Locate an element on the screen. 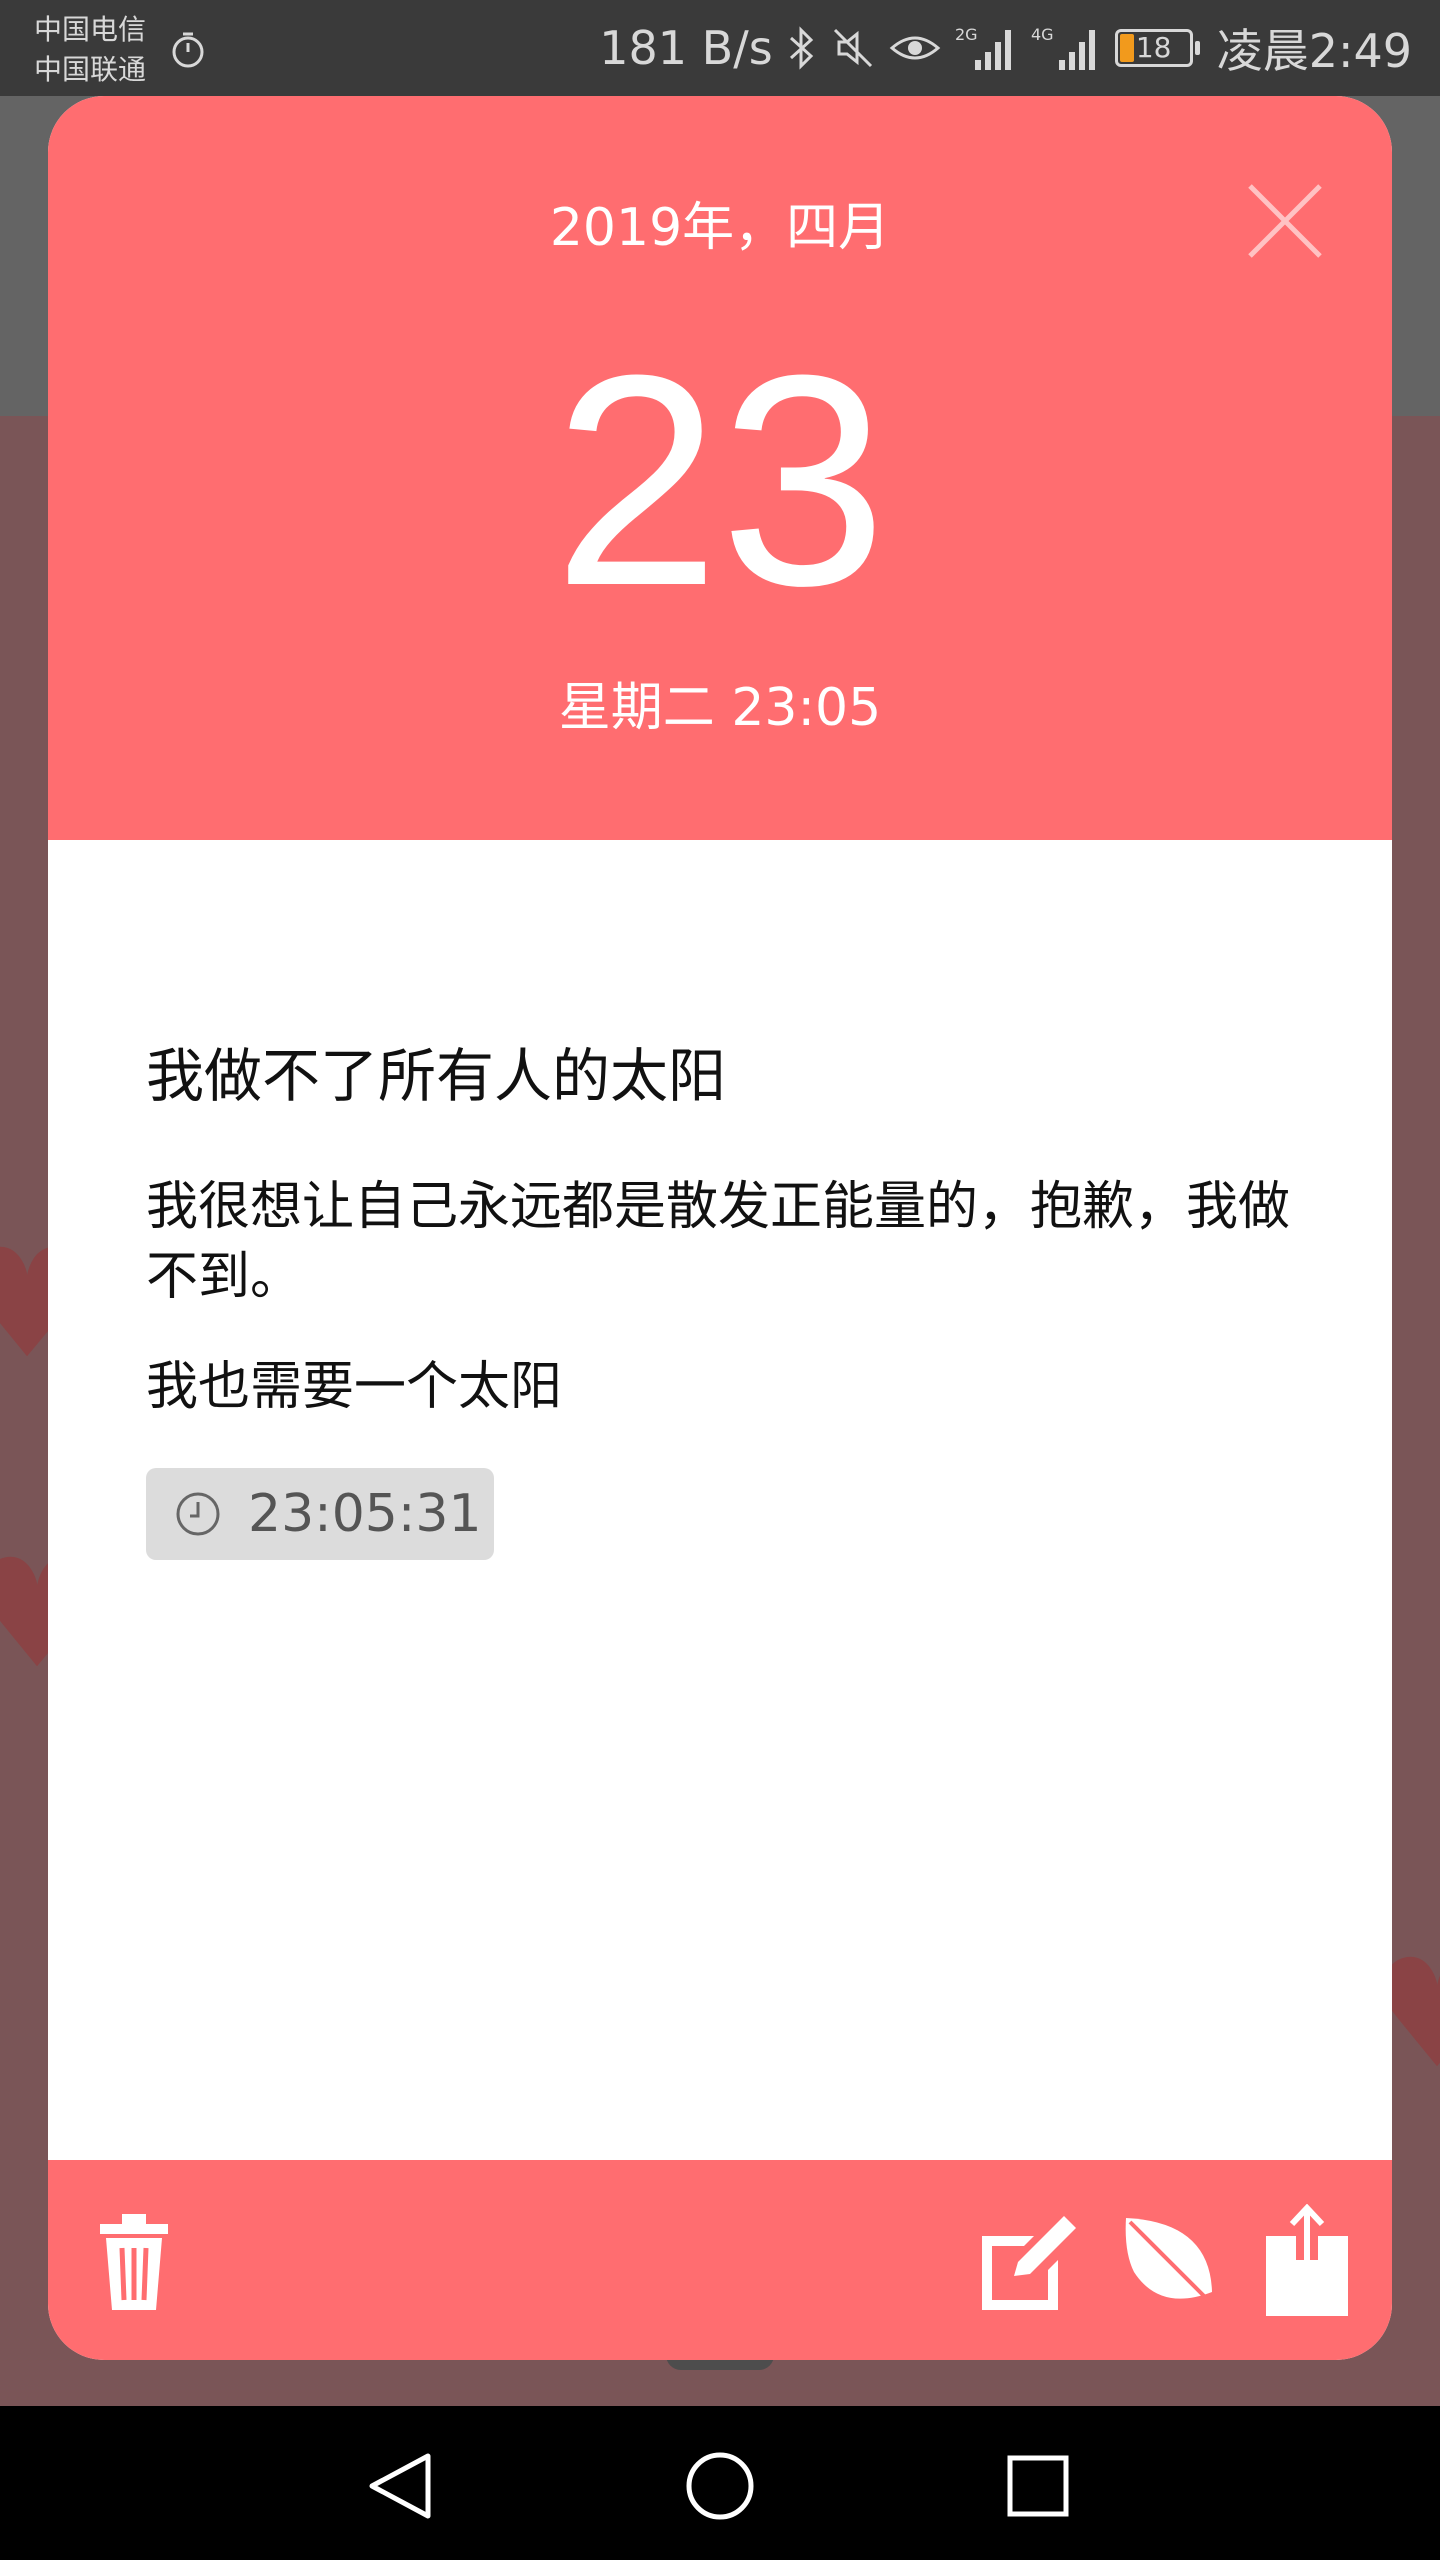  note-body: 我很想让自己永远都是散发正能量的，抱歉，我做不到。 is located at coordinates (718, 1242).